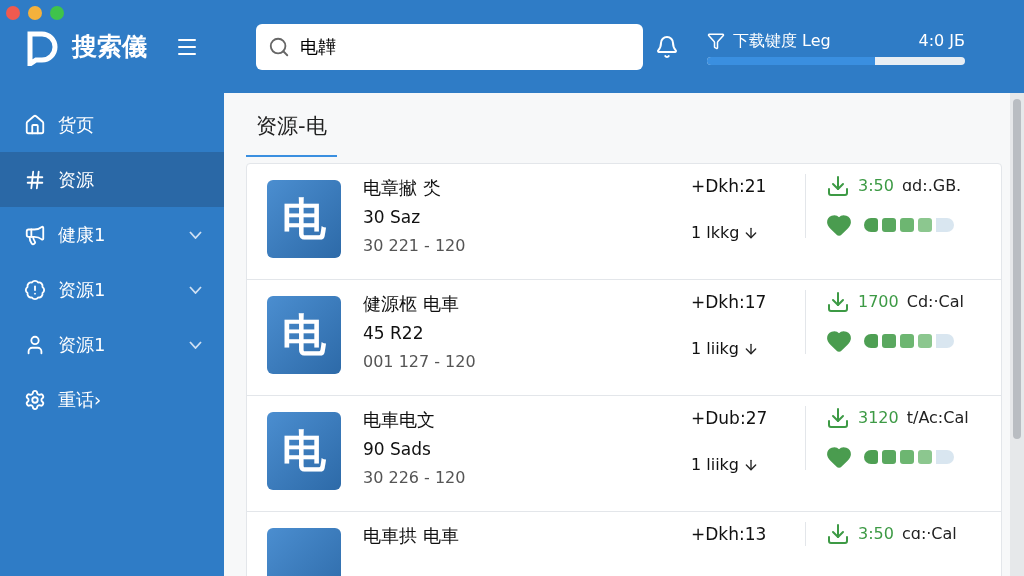 Image resolution: width=1024 pixels, height=576 pixels. What do you see at coordinates (729, 186) in the screenshot?
I see `result-stat: +Dkh:21` at bounding box center [729, 186].